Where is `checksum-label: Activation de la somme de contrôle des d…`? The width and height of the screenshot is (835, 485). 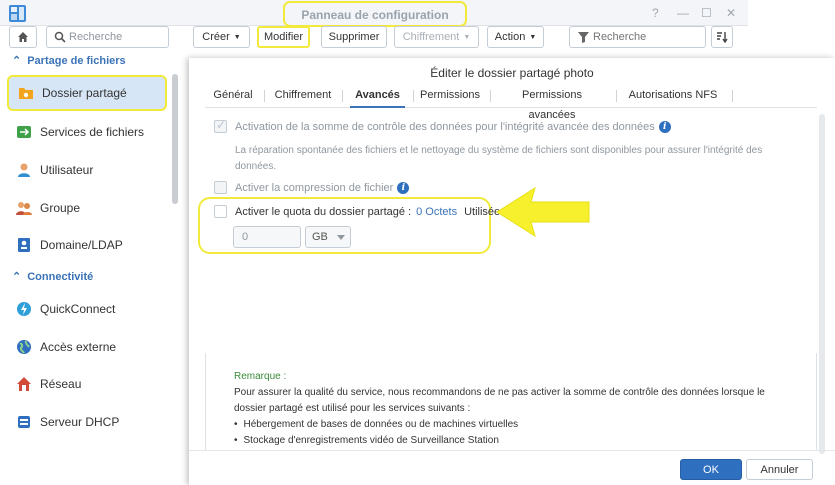 checksum-label: Activation de la somme de contrôle des d… is located at coordinates (445, 126).